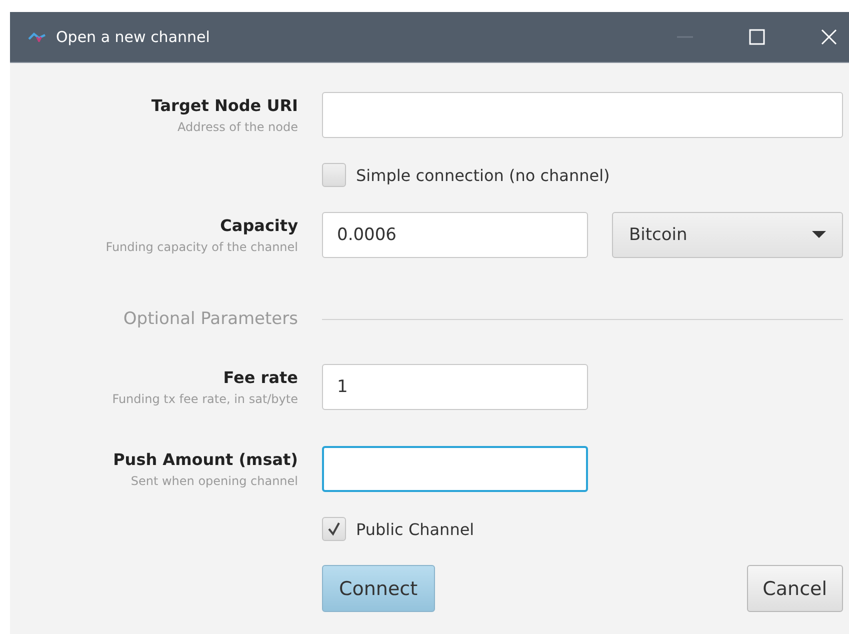 The height and width of the screenshot is (634, 849). I want to click on maximize-icon, so click(757, 37).